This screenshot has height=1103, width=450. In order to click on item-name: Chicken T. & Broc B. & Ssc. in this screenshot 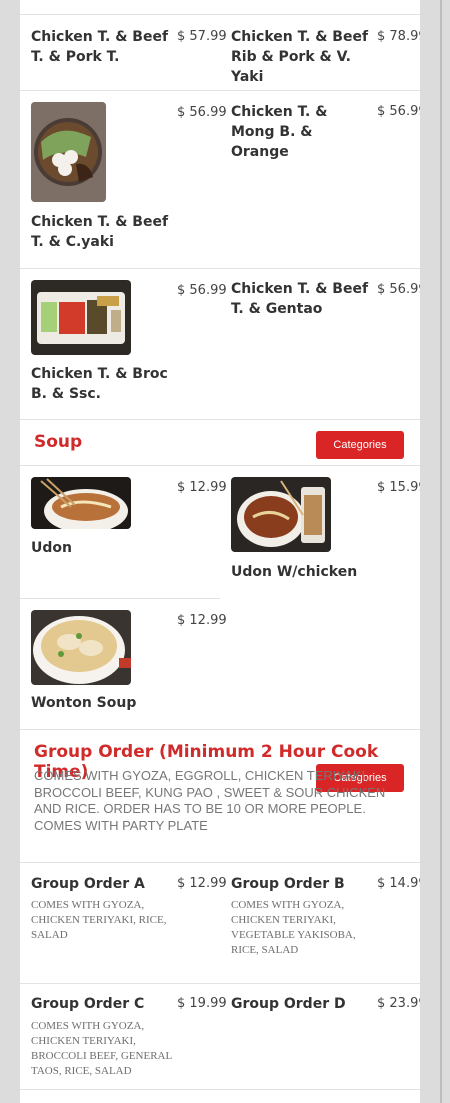, I will do `click(99, 384)`.